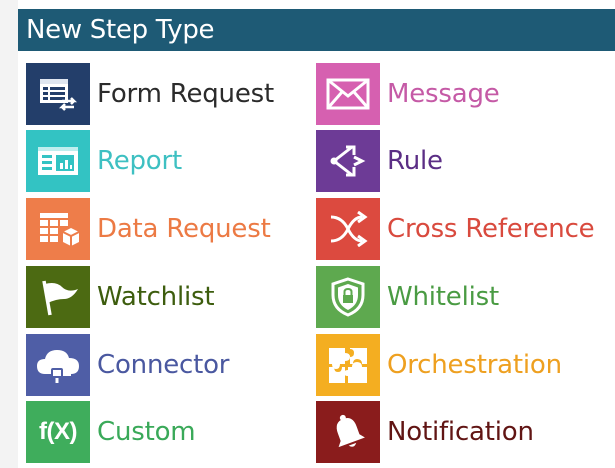 The height and width of the screenshot is (468, 615). I want to click on step-type-notification: Notification, so click(425, 432).